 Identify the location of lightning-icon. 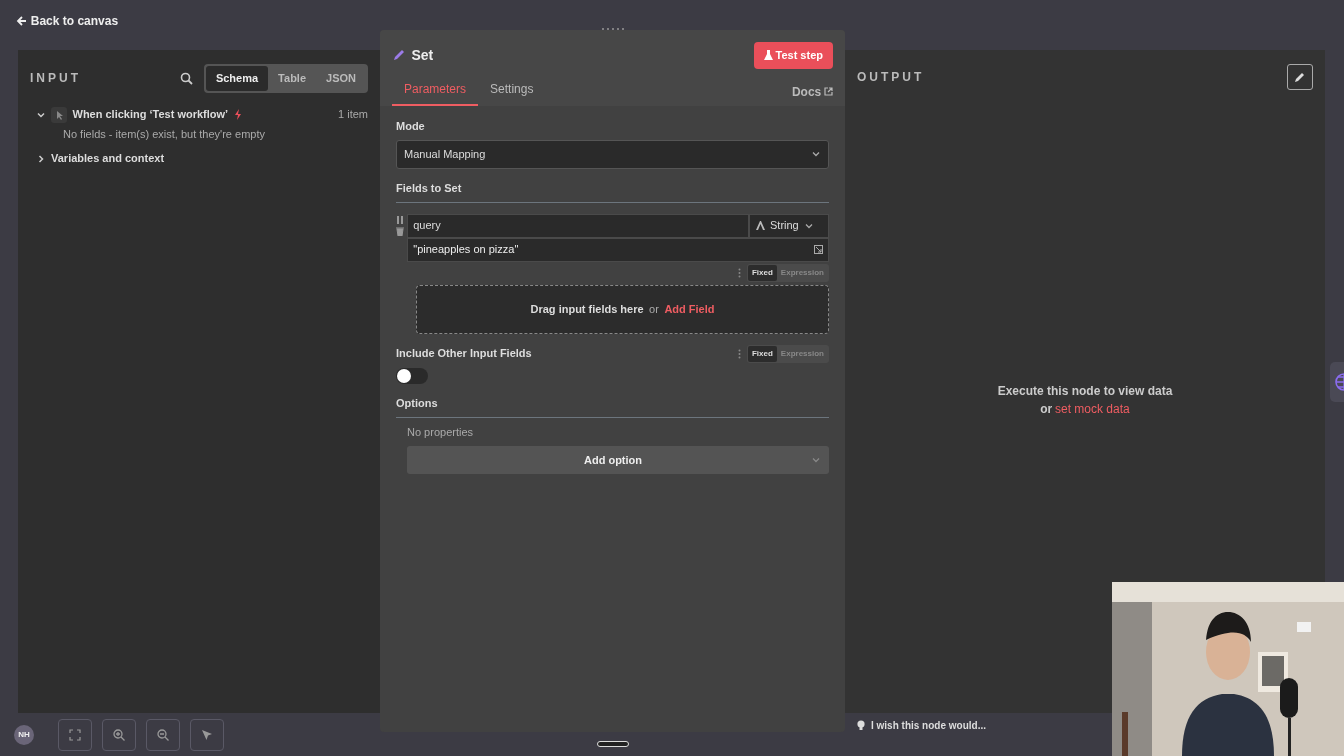
(237, 114).